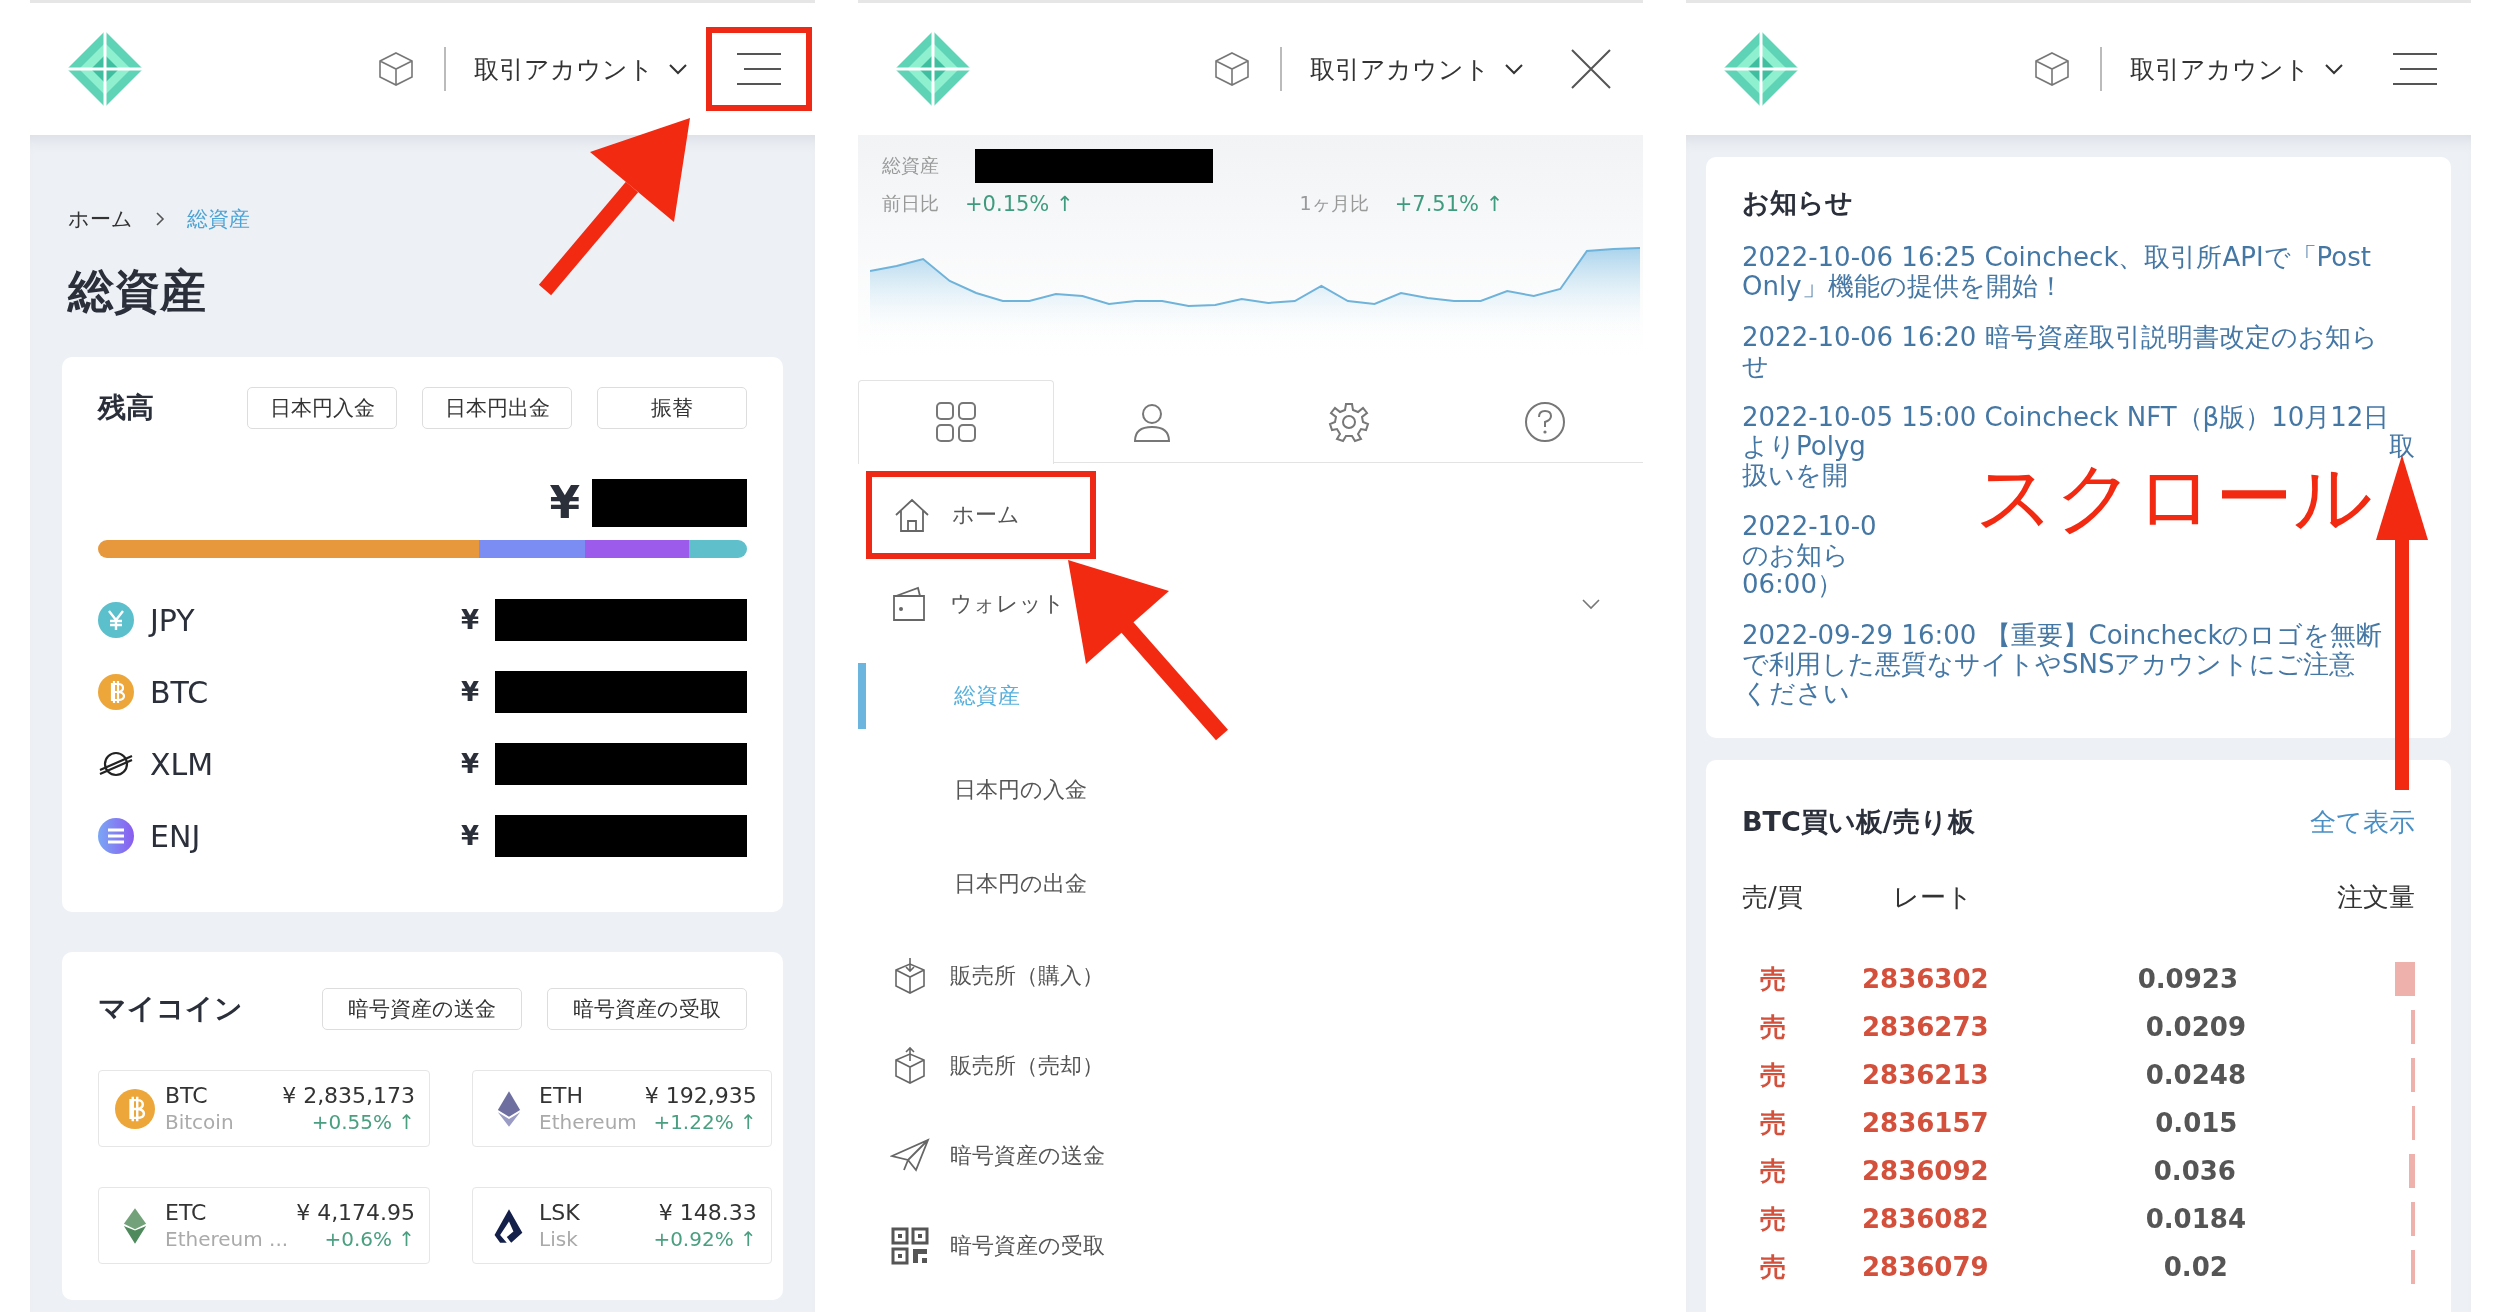 This screenshot has height=1312, width=2500. I want to click on notice-link: で利用した悪質なサイトやSNSアカウントにご注意, so click(2049, 664).